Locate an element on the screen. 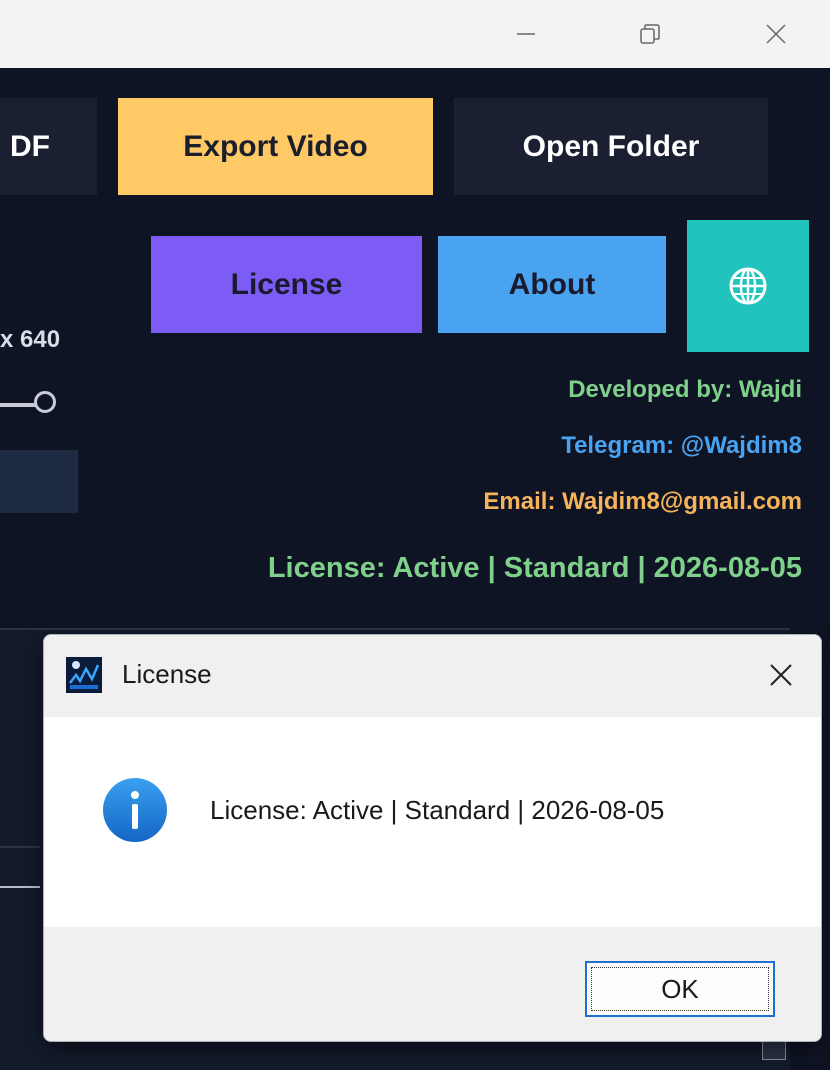 The image size is (830, 1070). license-button: License is located at coordinates (286, 284).